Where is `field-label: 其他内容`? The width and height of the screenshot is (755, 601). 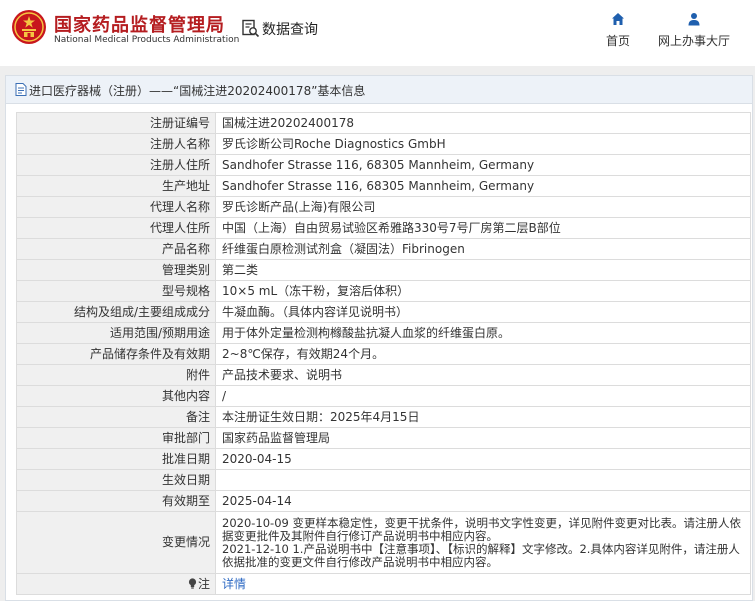
field-label: 其他内容 is located at coordinates (116, 396).